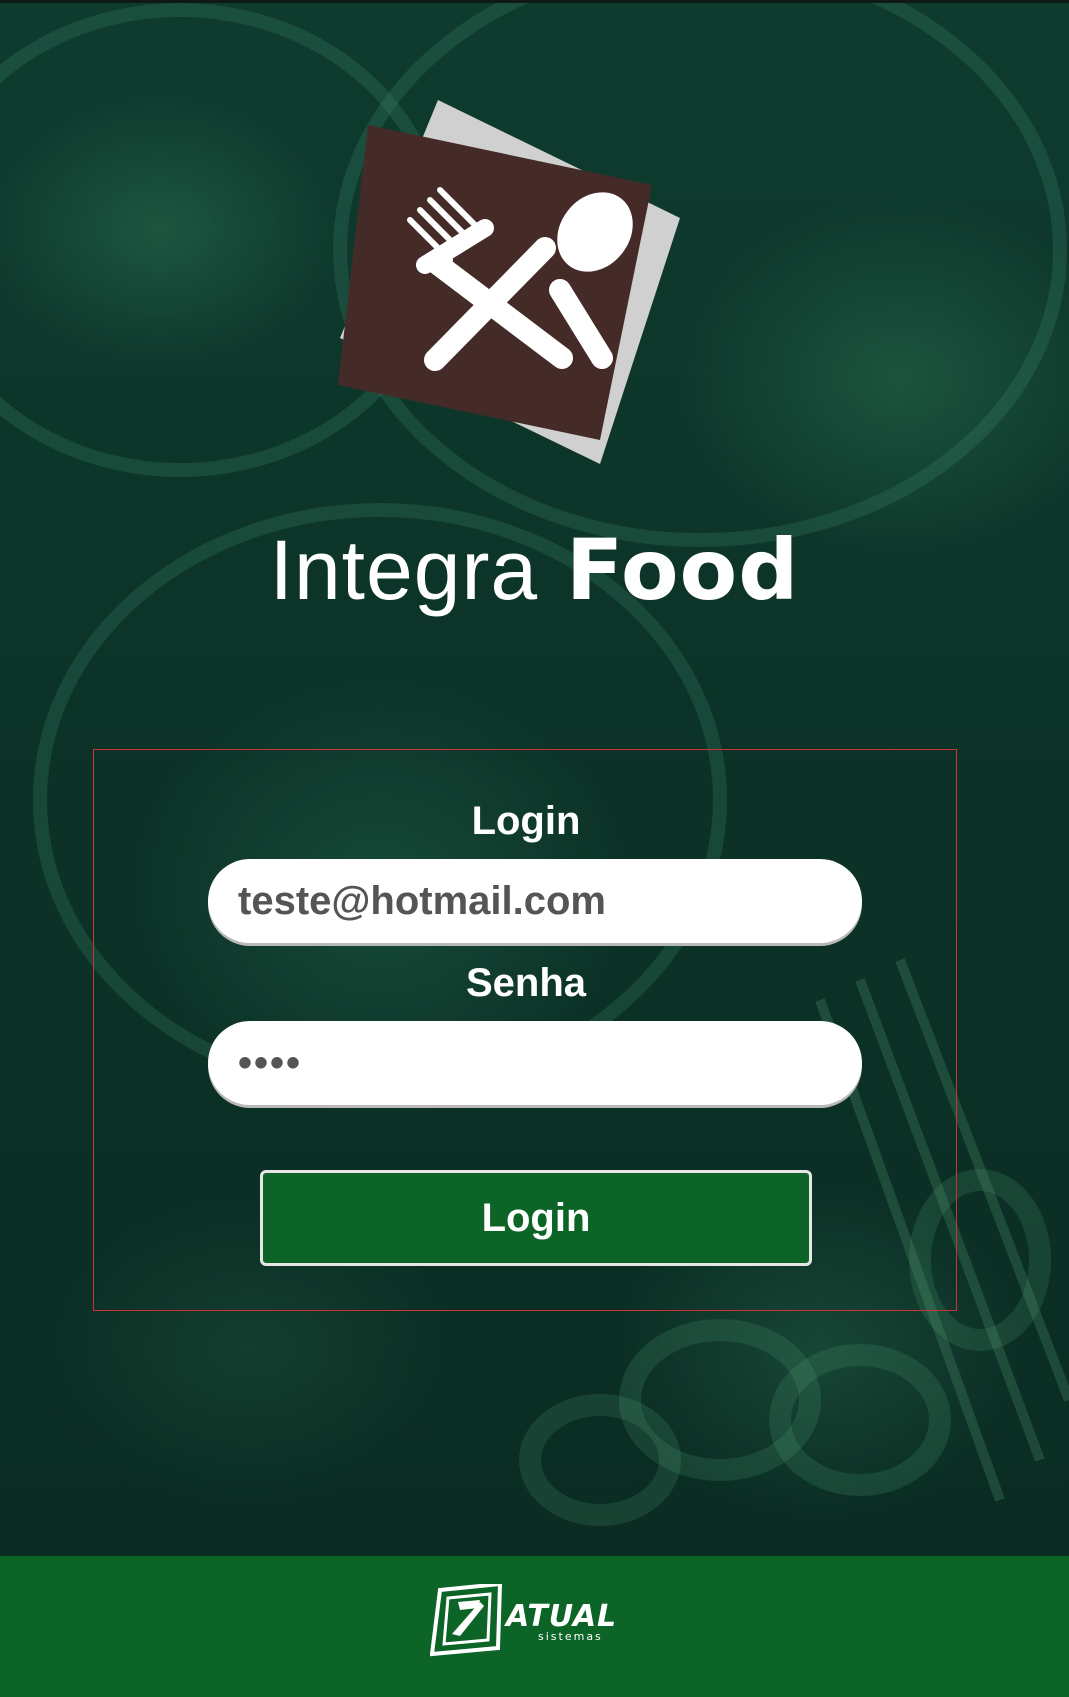 Image resolution: width=1069 pixels, height=1697 pixels. Describe the element at coordinates (560, 1616) in the screenshot. I see `company-name: ATUAL` at that location.